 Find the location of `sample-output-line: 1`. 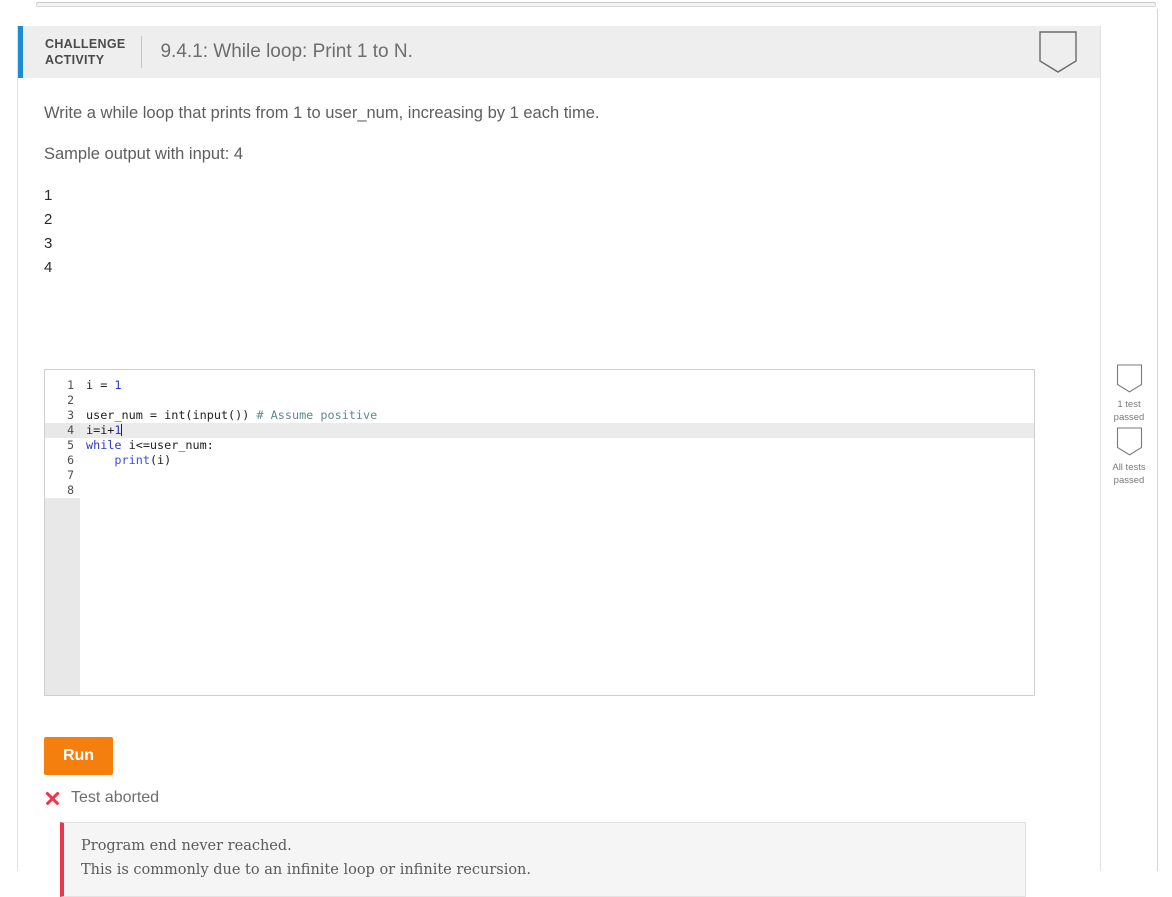

sample-output-line: 1 is located at coordinates (48, 195).